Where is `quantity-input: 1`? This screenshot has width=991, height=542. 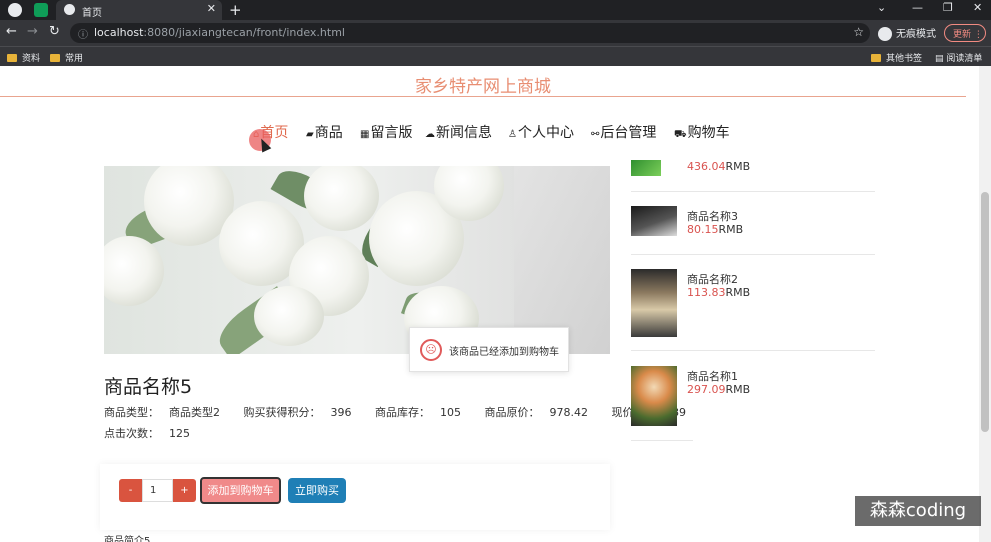
quantity-input: 1 is located at coordinates (157, 490).